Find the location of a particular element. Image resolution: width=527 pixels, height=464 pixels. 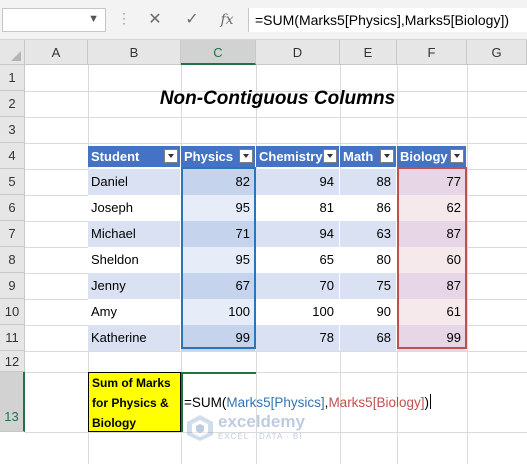

table-cell-student: Jenny is located at coordinates (134, 286).